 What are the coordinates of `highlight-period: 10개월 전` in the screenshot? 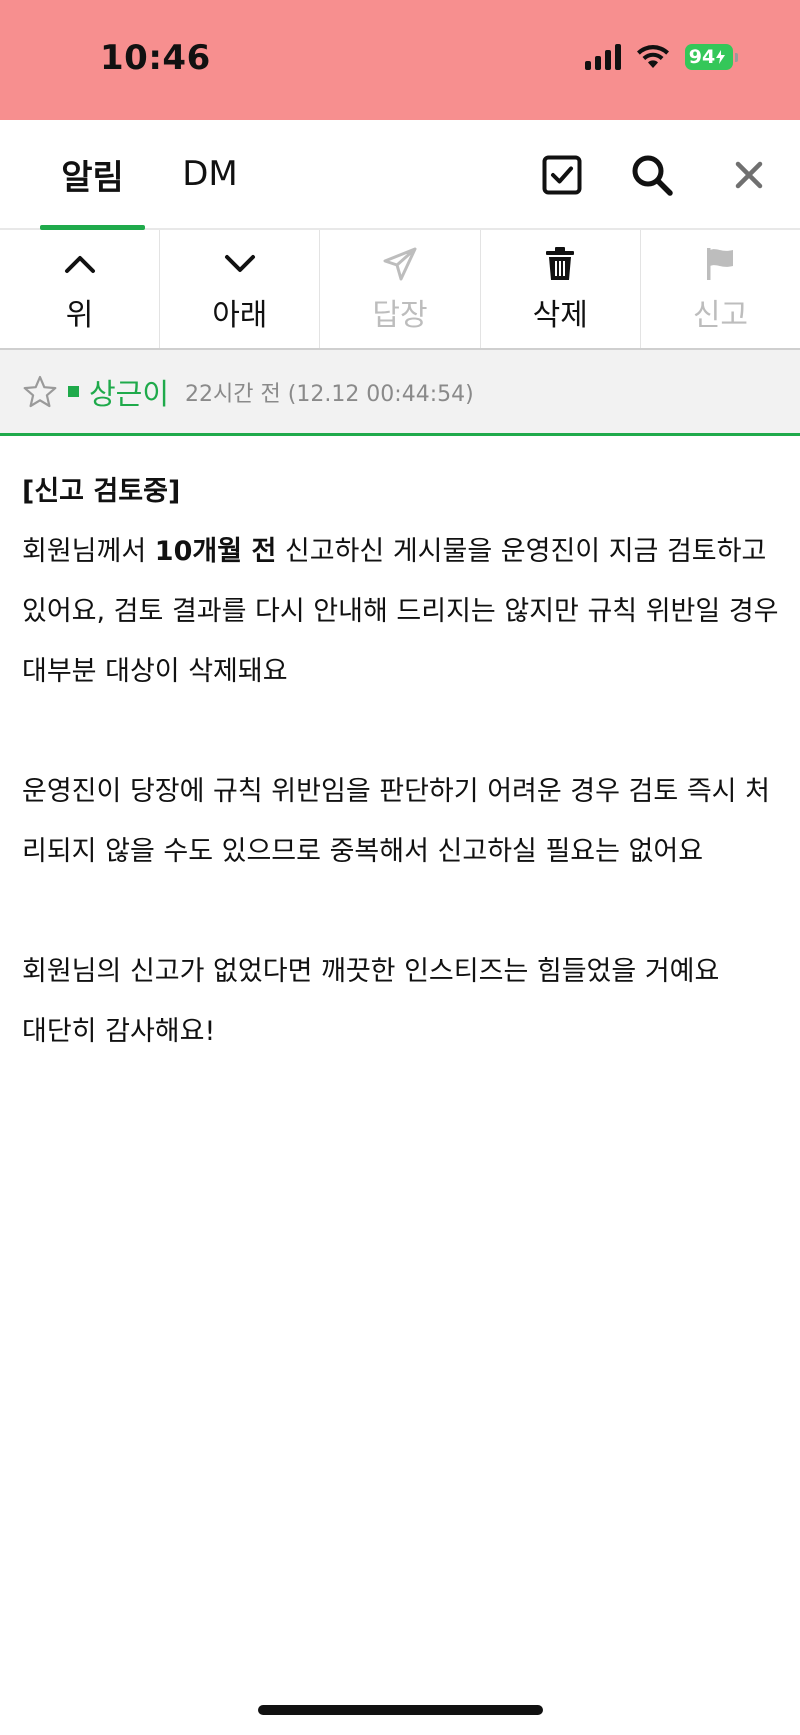 It's located at (215, 551).